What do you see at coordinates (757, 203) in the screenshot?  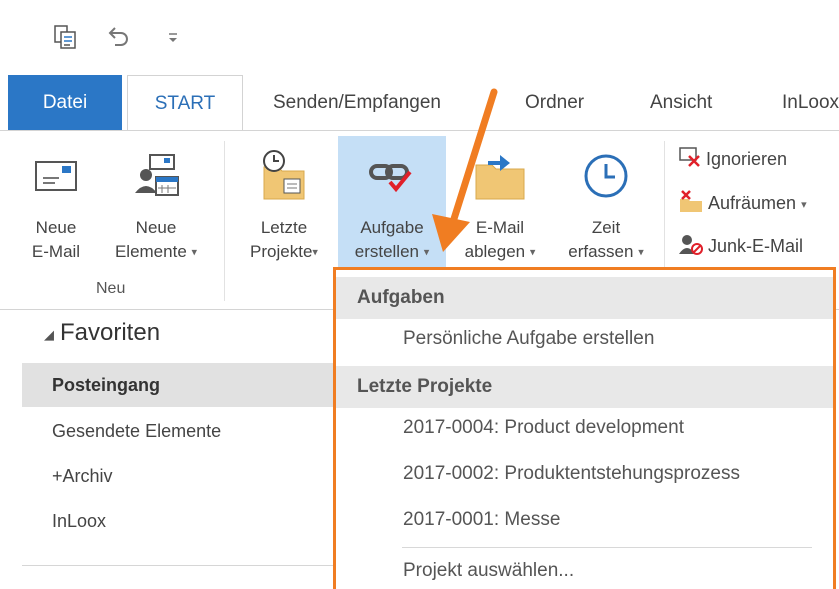 I see `cleanup-label: Aufräumen ▾` at bounding box center [757, 203].